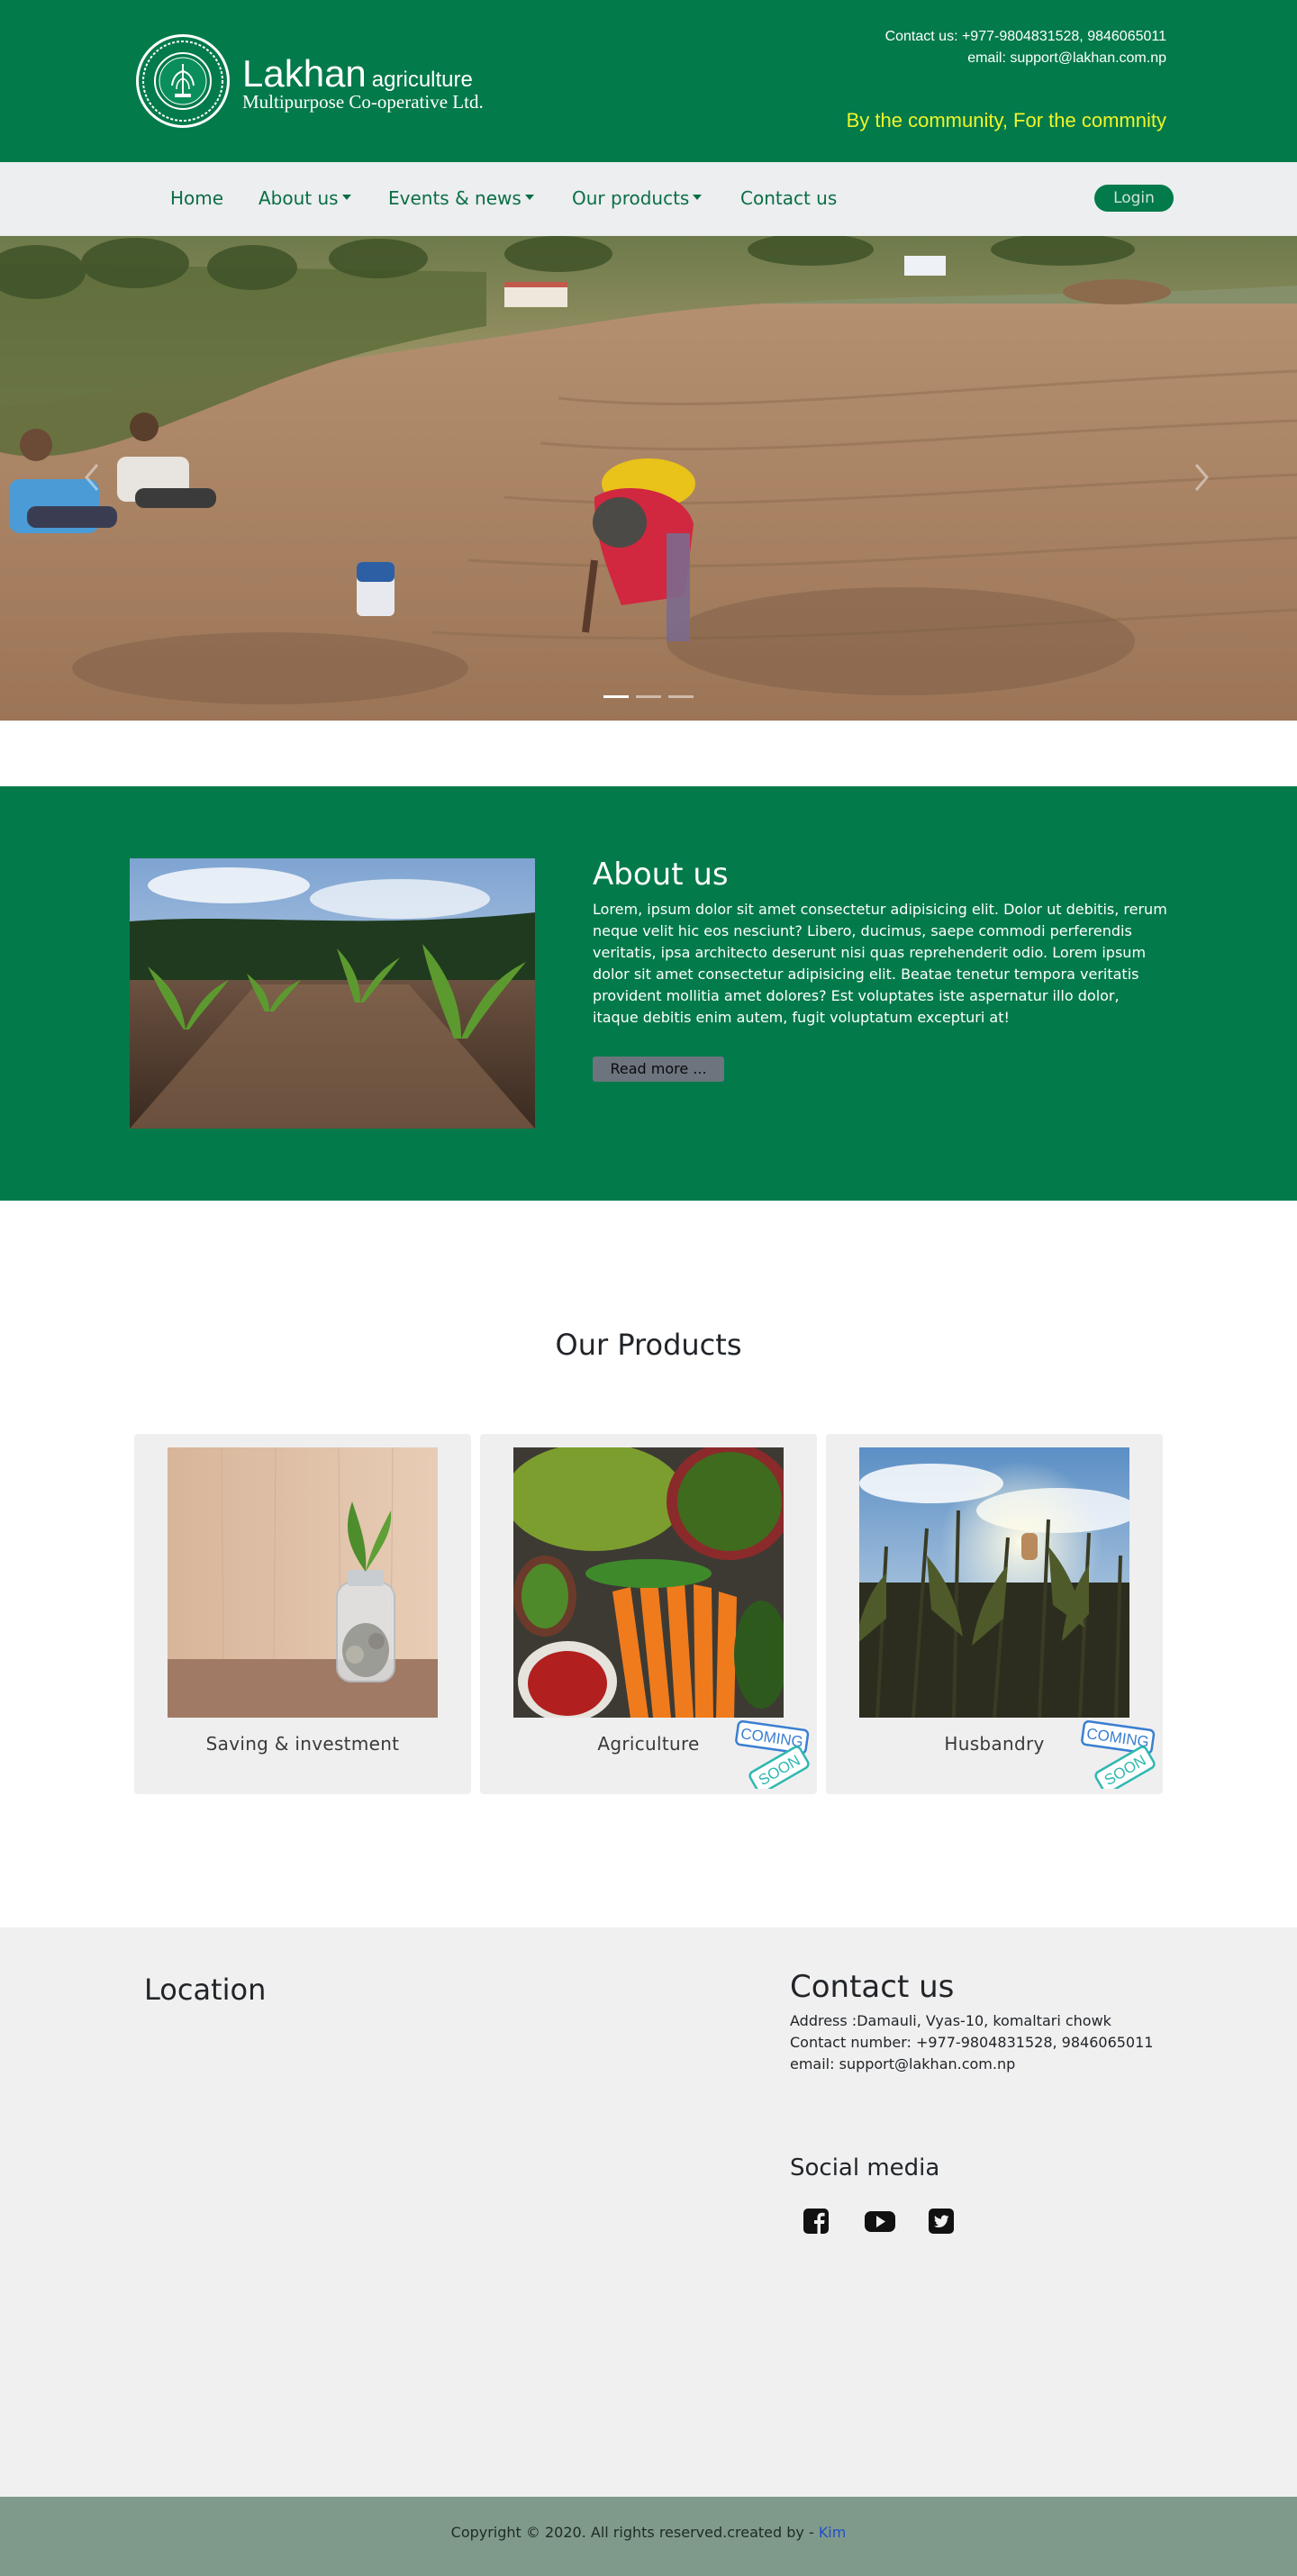 The width and height of the screenshot is (1297, 2576). I want to click on nav-contact-us-label: Contact us, so click(789, 198).